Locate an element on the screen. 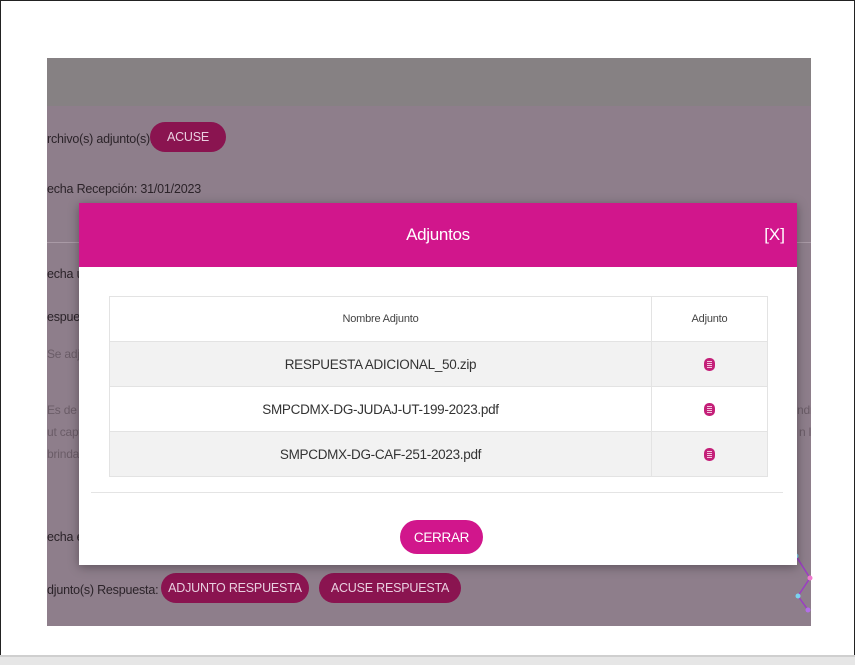  acuse-button: ACUSE is located at coordinates (188, 137).